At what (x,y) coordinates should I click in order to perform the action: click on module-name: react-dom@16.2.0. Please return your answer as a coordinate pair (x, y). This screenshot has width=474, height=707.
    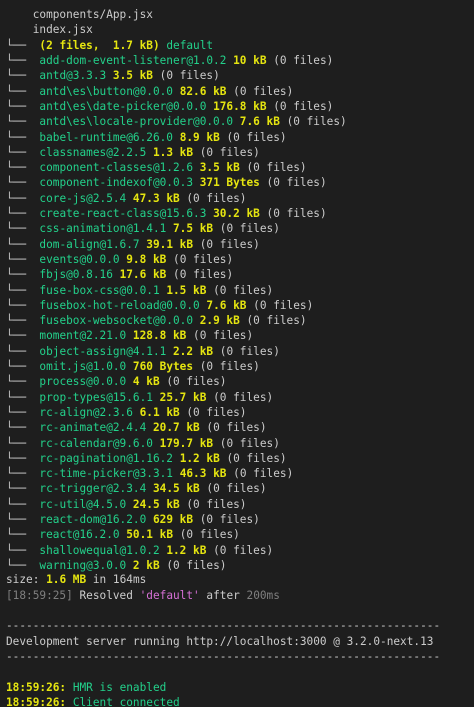
    Looking at the image, I should click on (93, 519).